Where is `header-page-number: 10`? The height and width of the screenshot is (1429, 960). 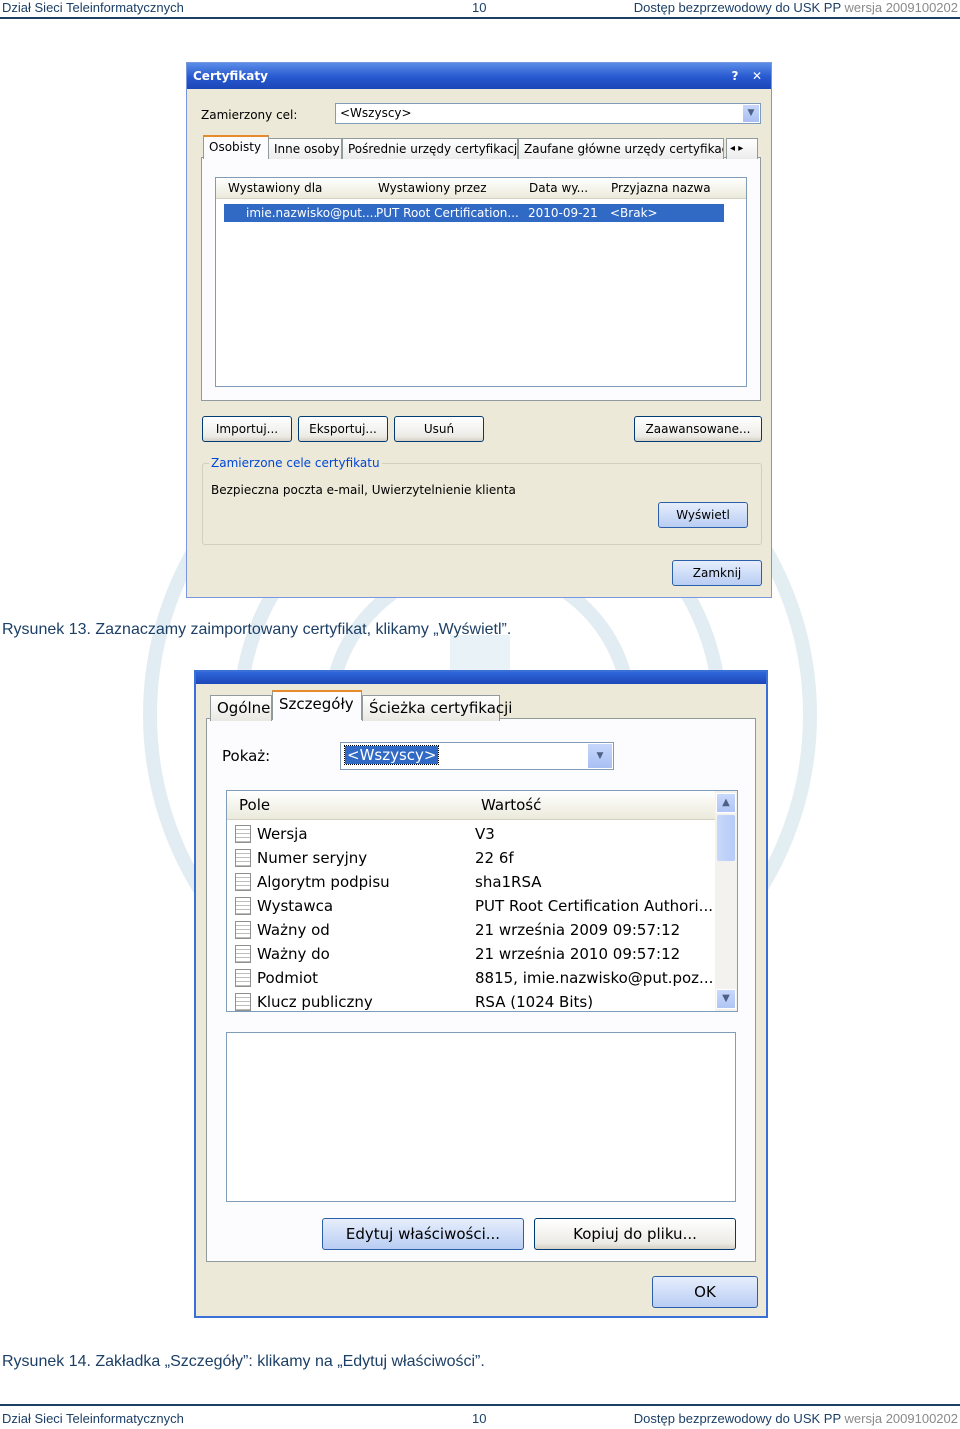
header-page-number: 10 is located at coordinates (479, 7).